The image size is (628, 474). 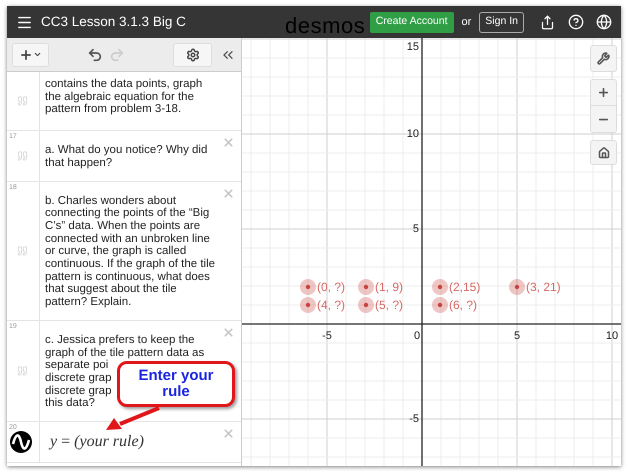 I want to click on home-button, so click(x=603, y=152).